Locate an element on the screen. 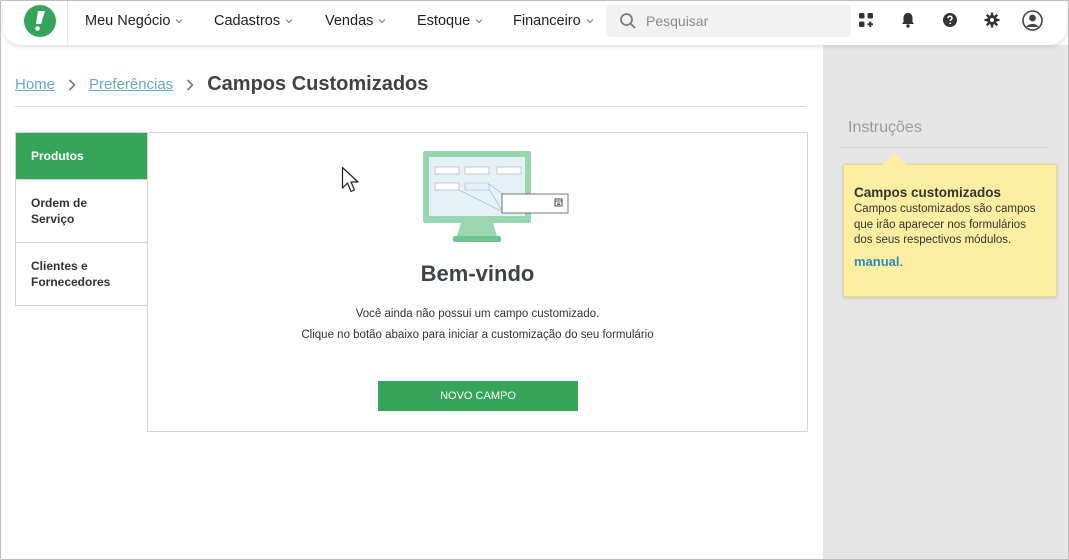 The width and height of the screenshot is (1069, 560). nav-estoque: Estoque is located at coordinates (450, 21).